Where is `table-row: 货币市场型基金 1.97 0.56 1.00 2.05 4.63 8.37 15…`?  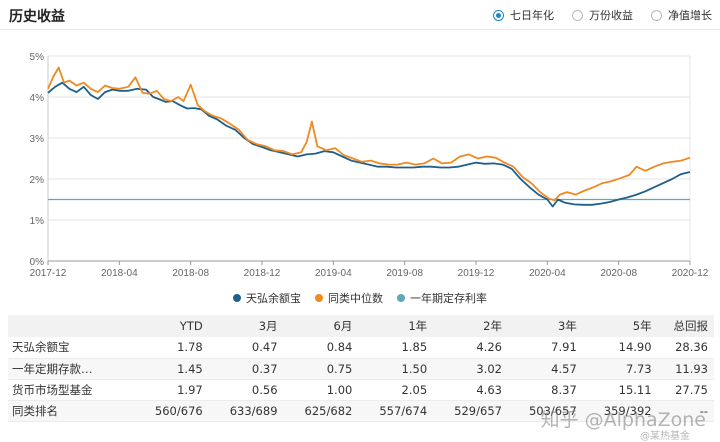 table-row: 货币市场型基金 1.97 0.56 1.00 2.05 4.63 8.37 15… is located at coordinates (361, 390).